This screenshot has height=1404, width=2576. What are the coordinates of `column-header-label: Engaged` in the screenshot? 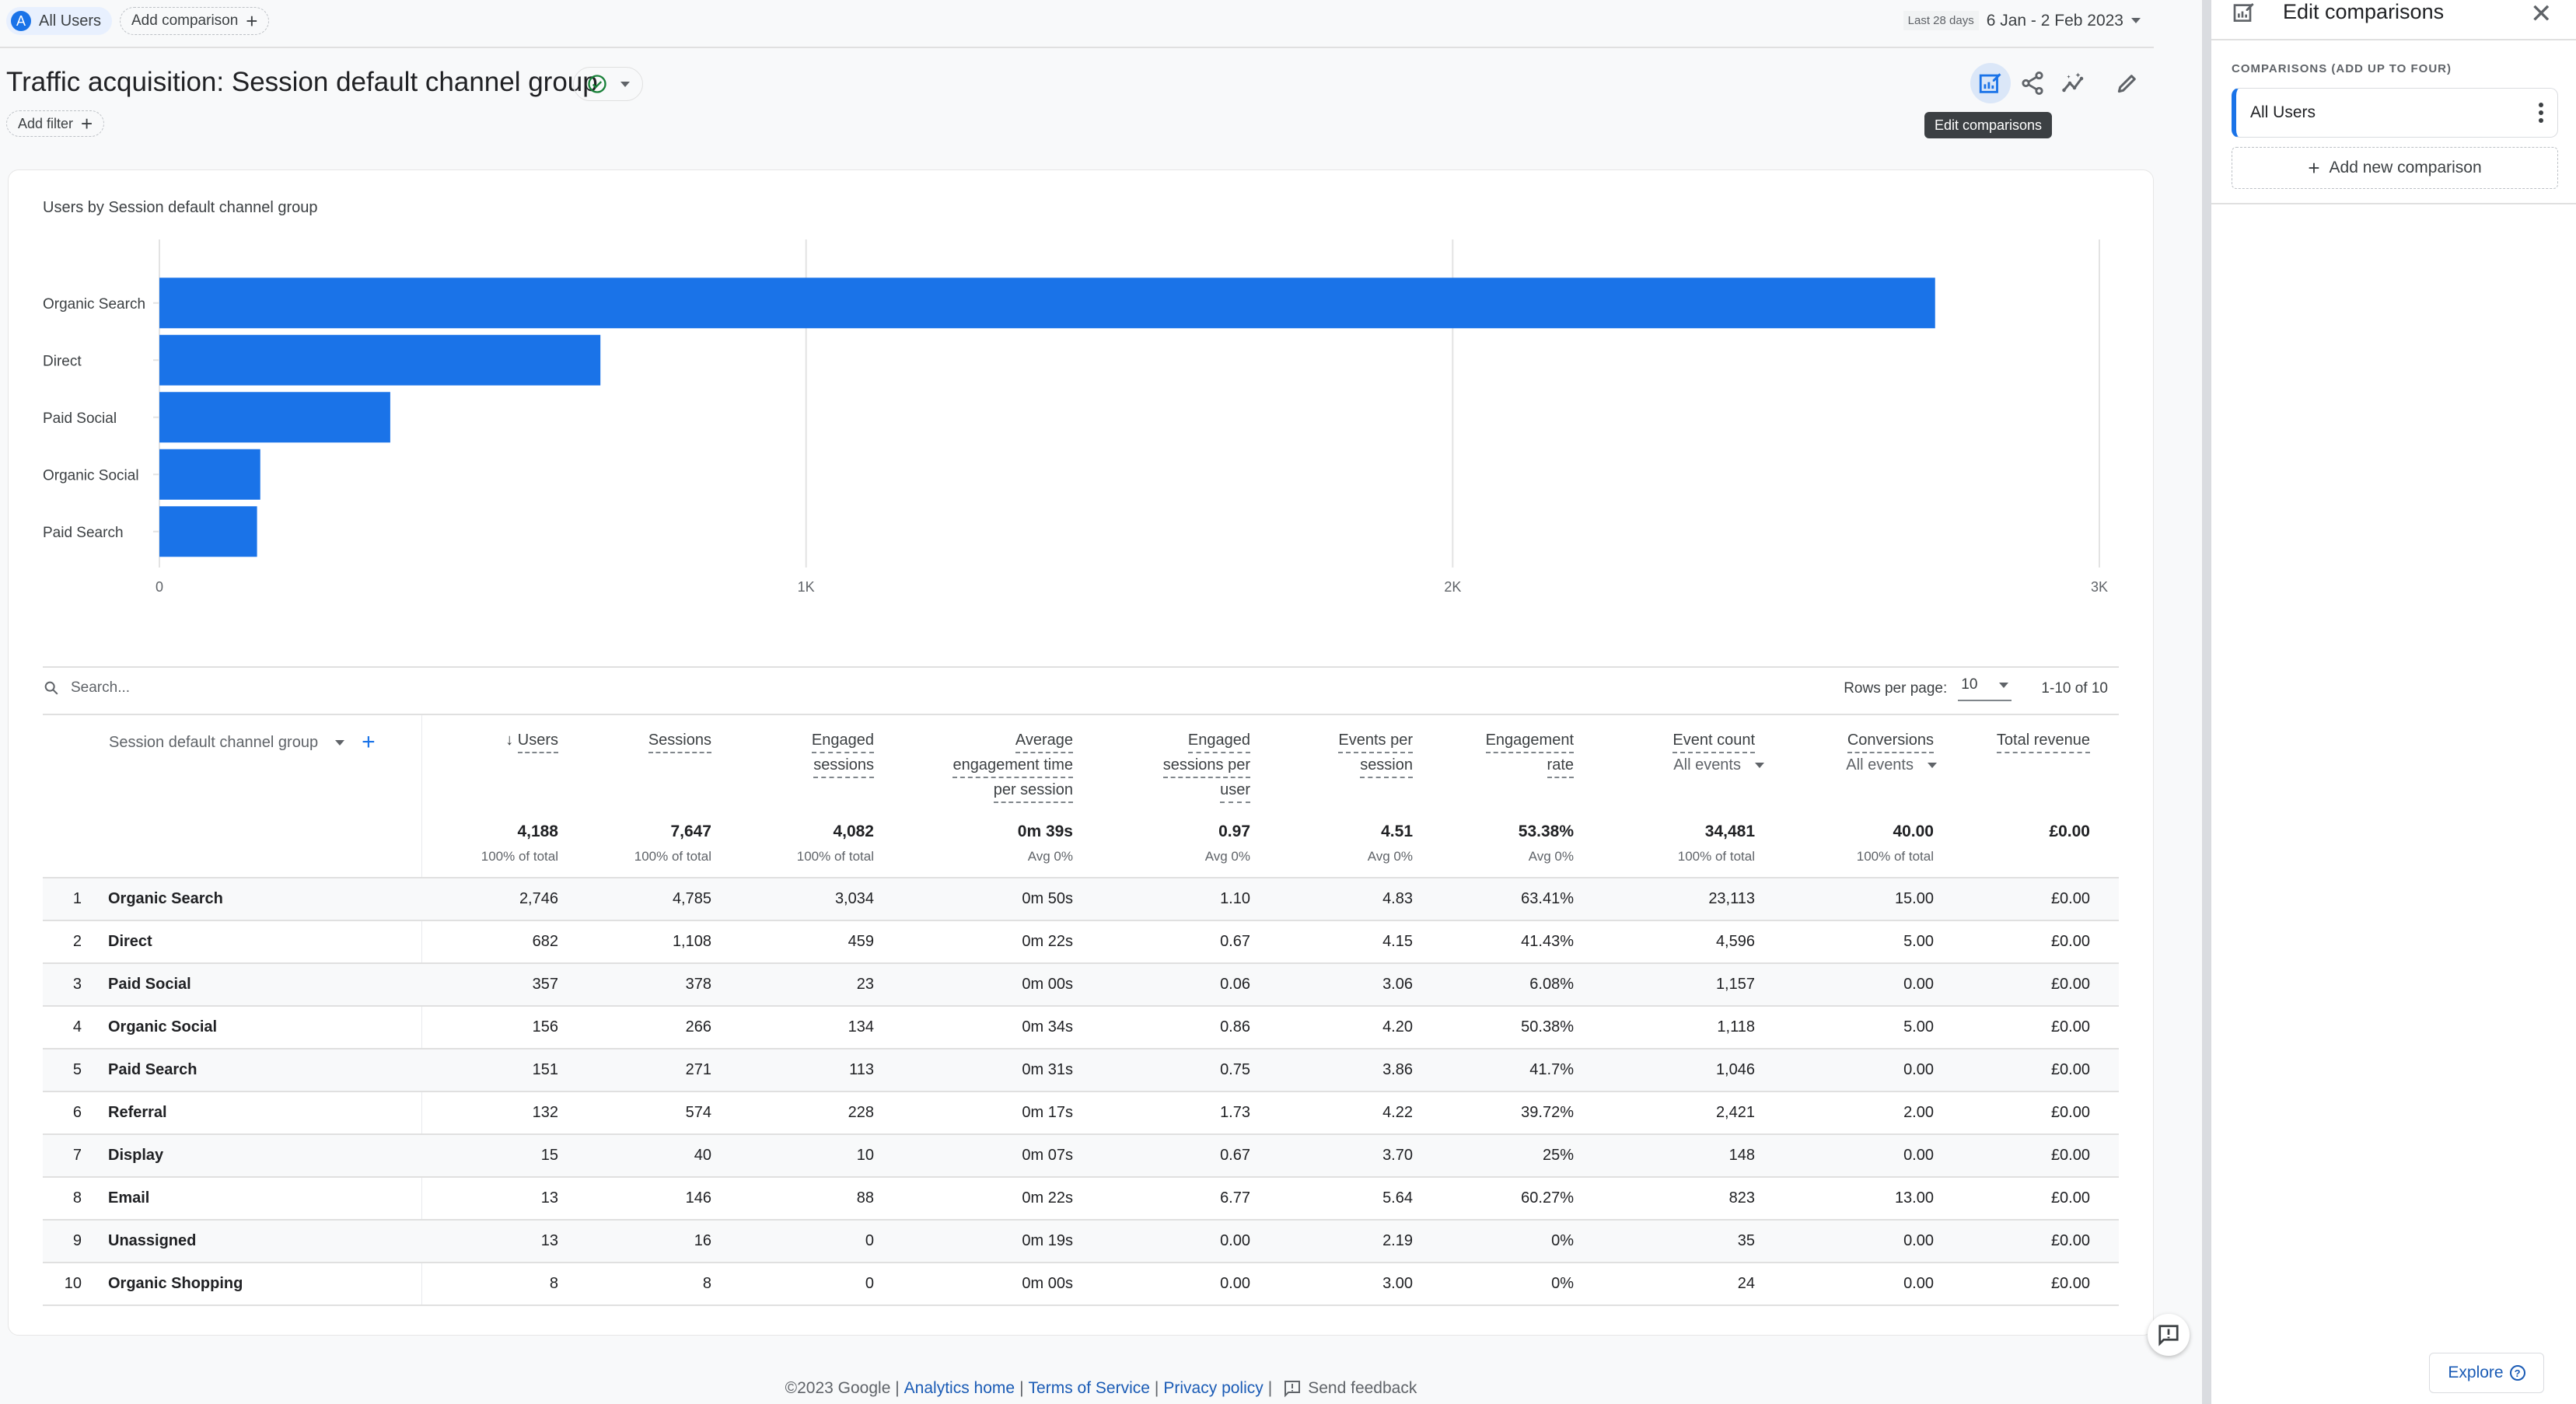 It's located at (1218, 741).